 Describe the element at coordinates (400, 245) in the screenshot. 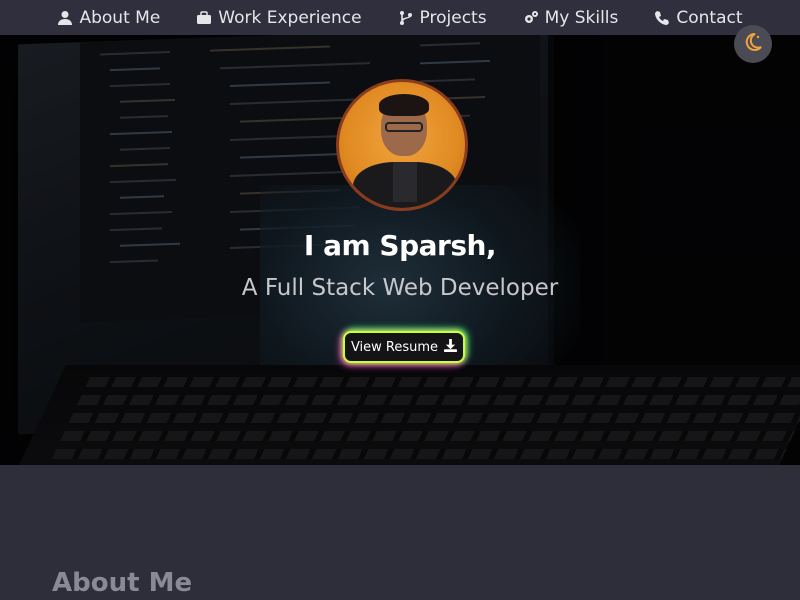

I see `hero-intro-heading: I am Sparsh,` at that location.